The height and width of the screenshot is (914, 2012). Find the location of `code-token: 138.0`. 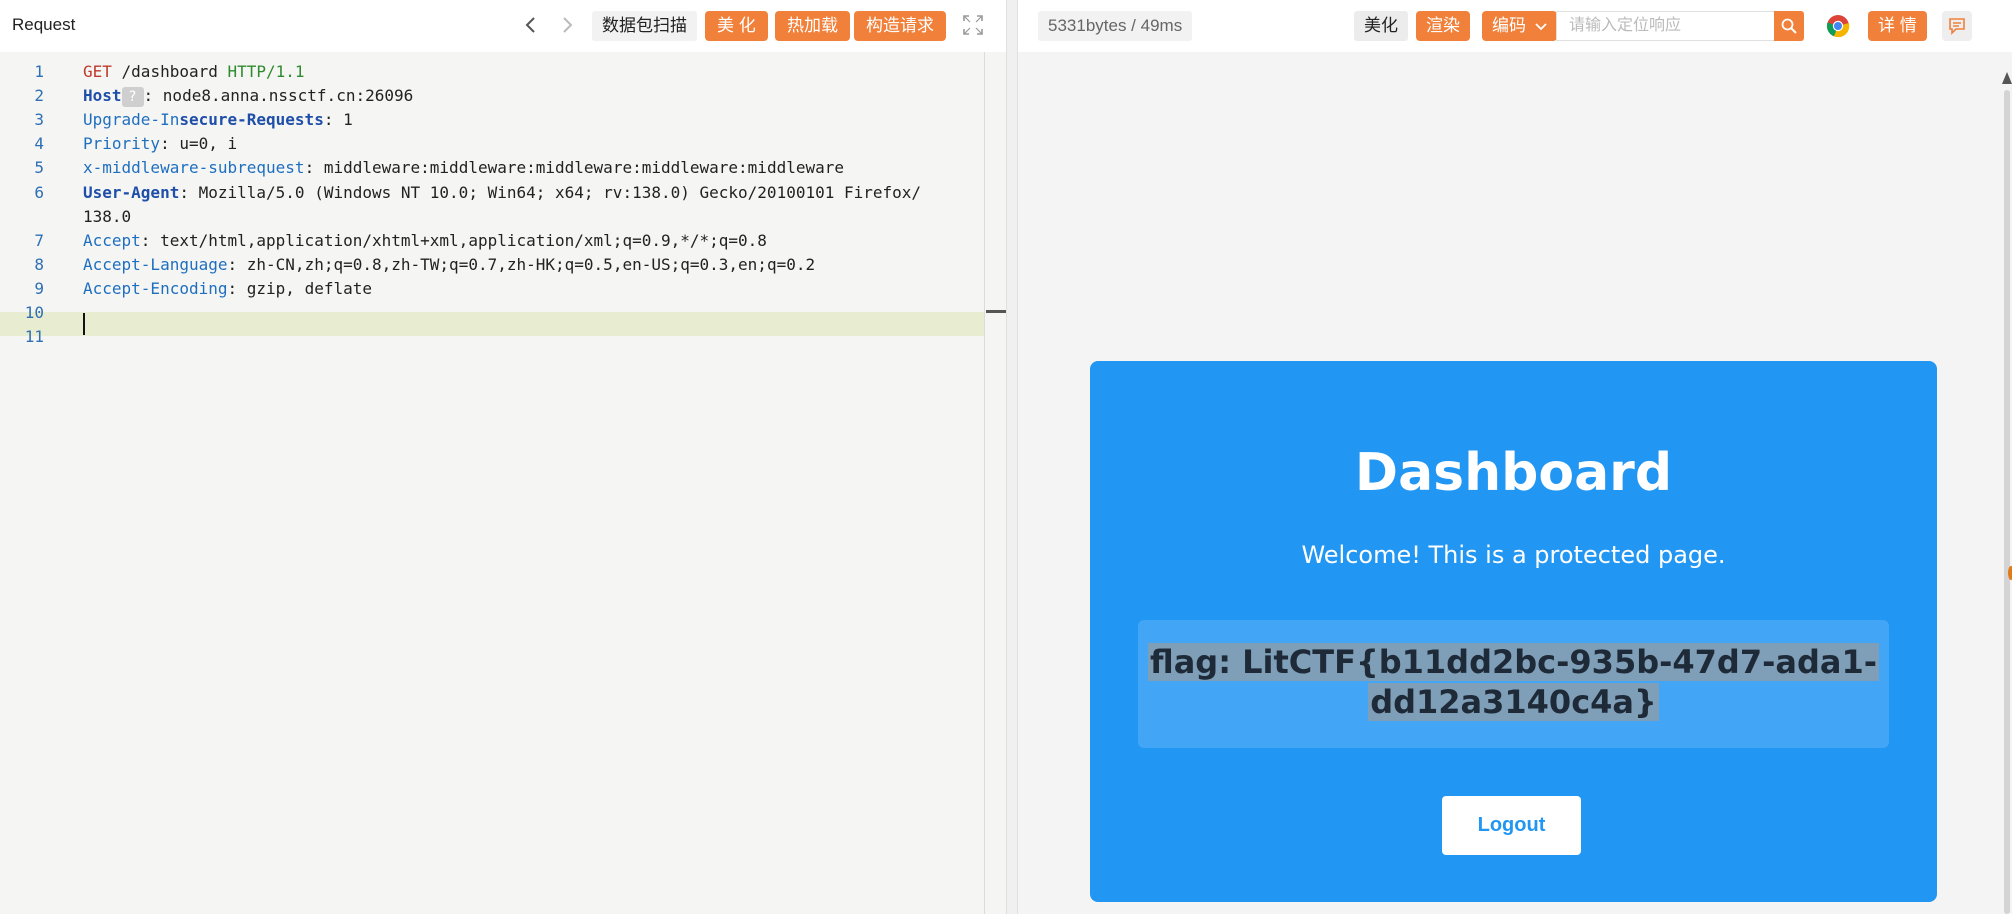

code-token: 138.0 is located at coordinates (107, 216).